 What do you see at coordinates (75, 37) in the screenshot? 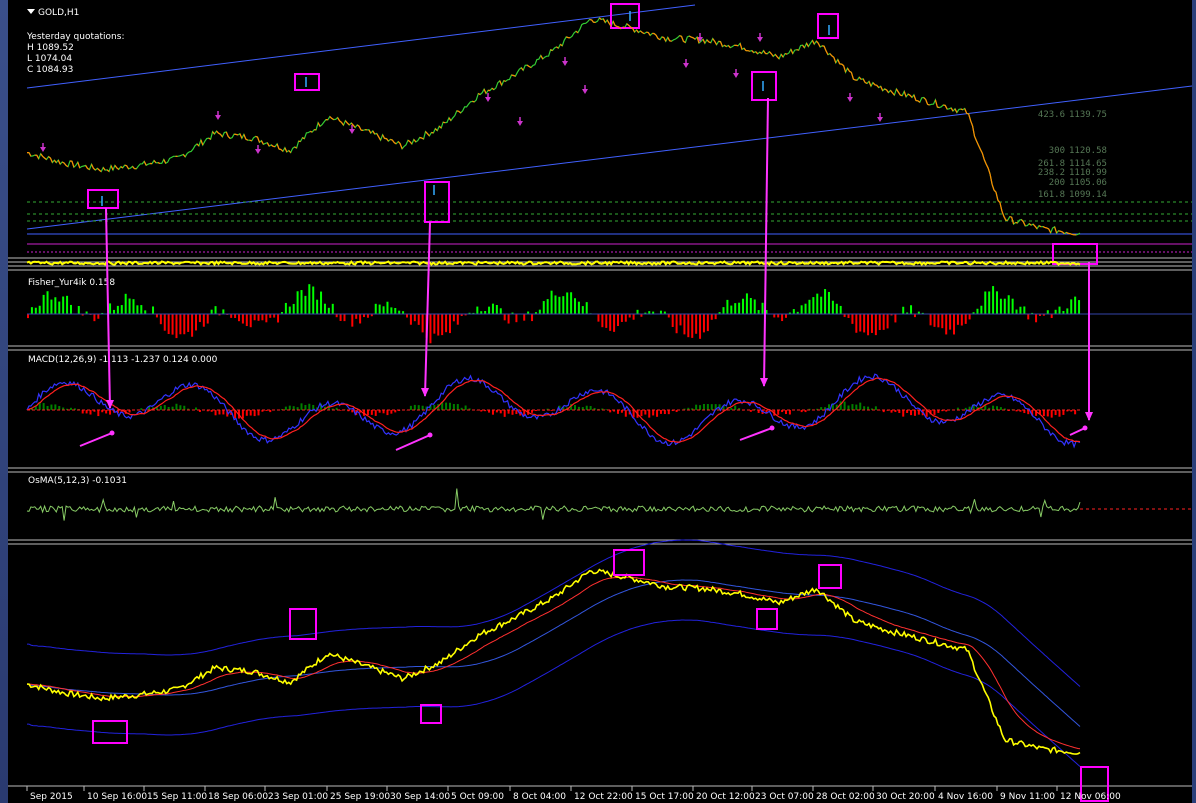
I see `quotes-heading: Yesterday quotations:` at bounding box center [75, 37].